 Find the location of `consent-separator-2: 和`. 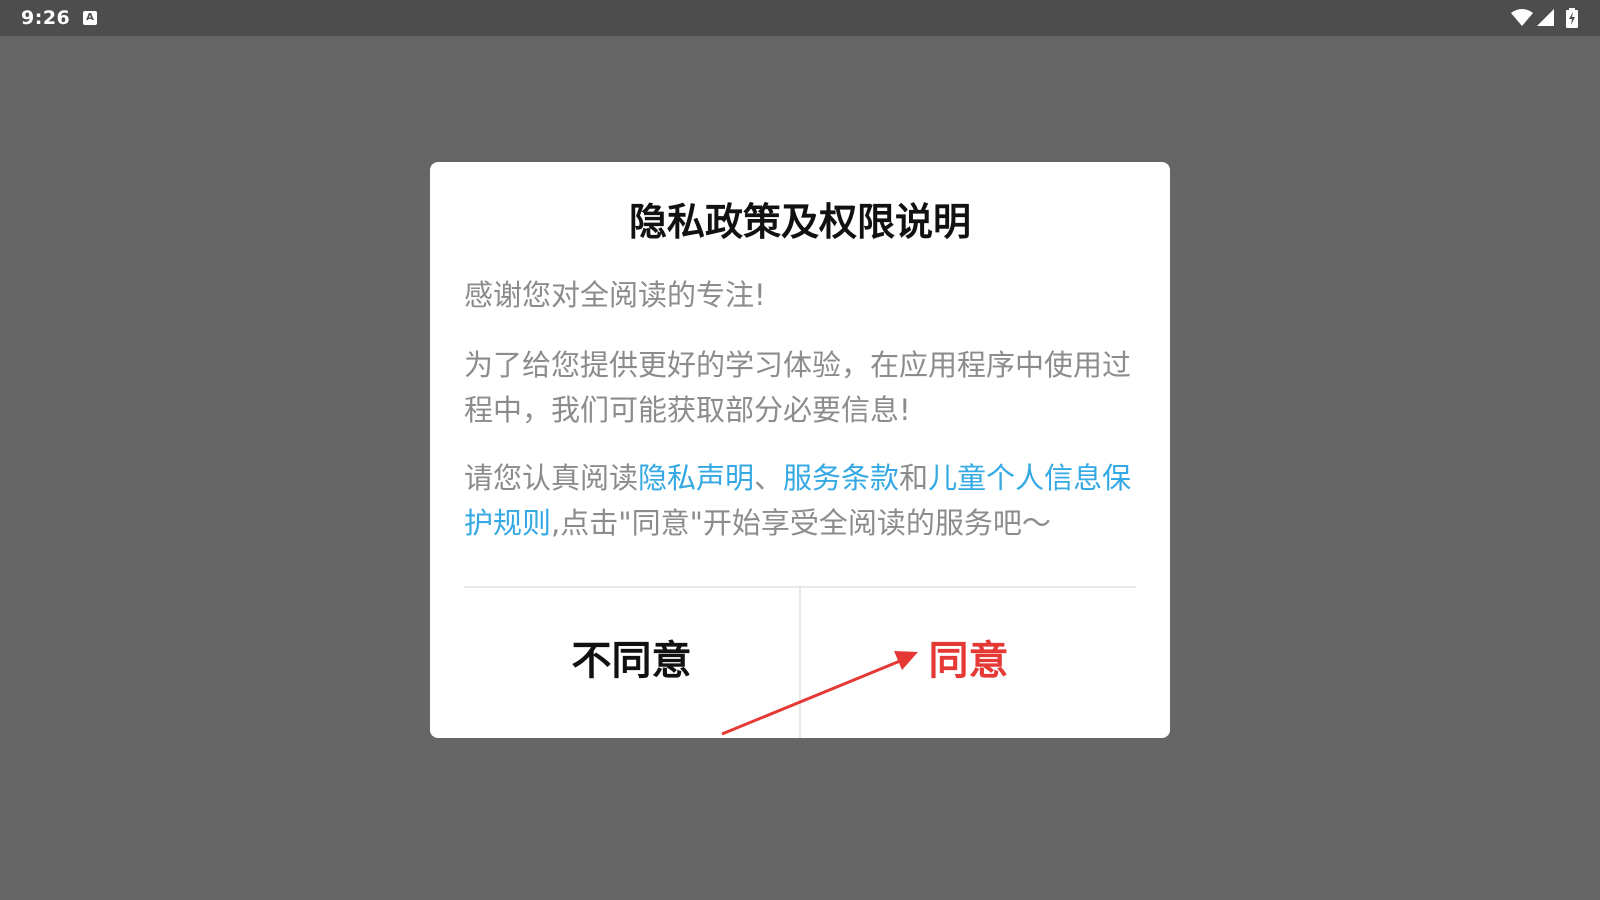

consent-separator-2: 和 is located at coordinates (914, 478).